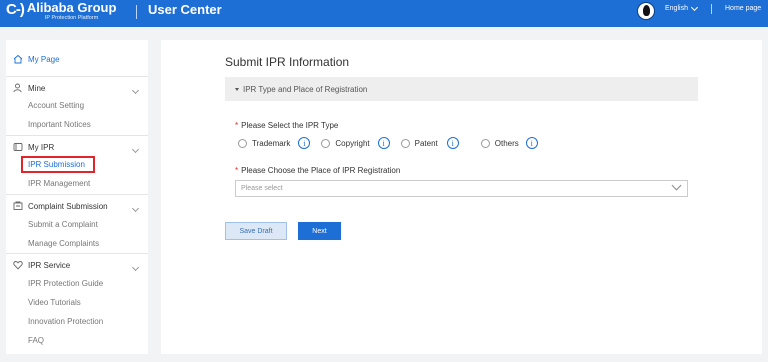  I want to click on section-collapse-bar: IPR Type and Place of Registration, so click(461, 89).